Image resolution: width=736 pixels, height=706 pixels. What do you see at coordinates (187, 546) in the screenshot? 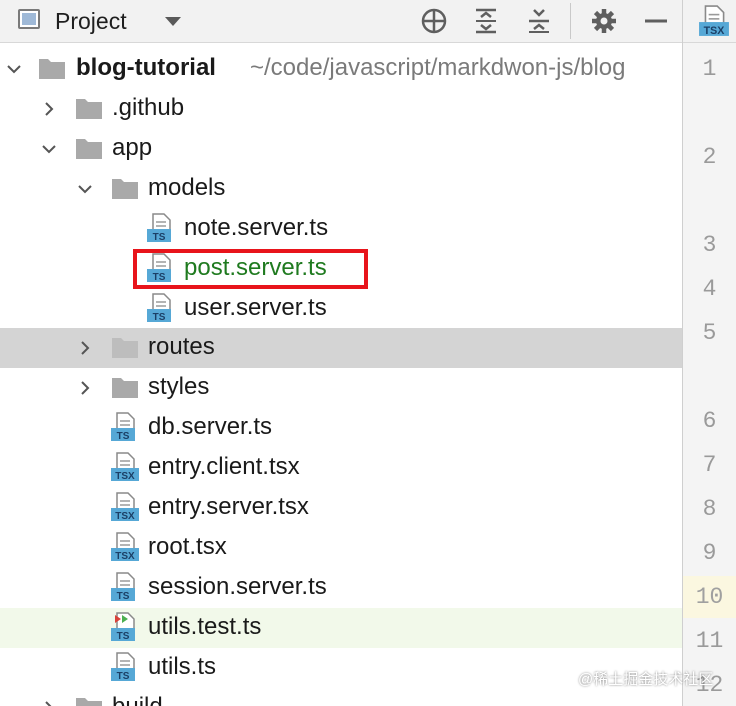
I see `tree-item-label: root.tsx` at bounding box center [187, 546].